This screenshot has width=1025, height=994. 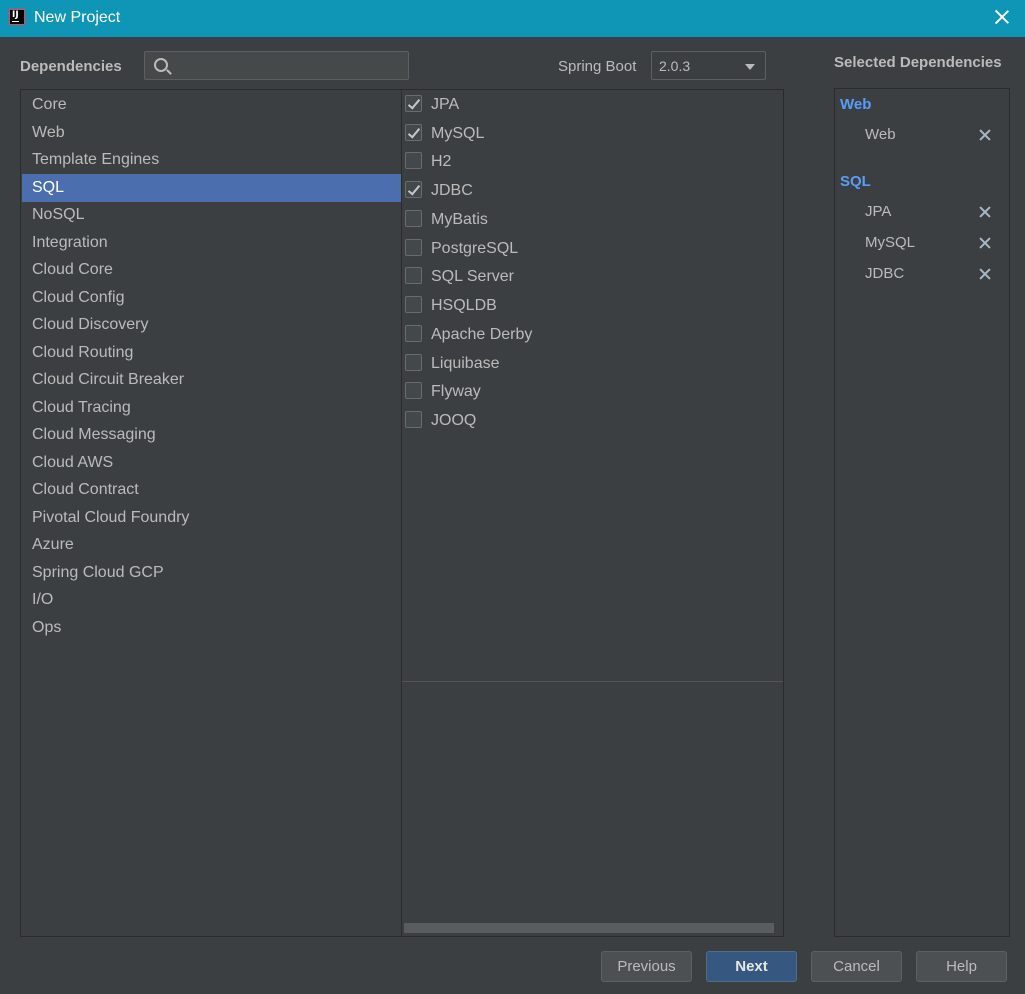 I want to click on spring-boot-label: Spring Boot, so click(x=597, y=66).